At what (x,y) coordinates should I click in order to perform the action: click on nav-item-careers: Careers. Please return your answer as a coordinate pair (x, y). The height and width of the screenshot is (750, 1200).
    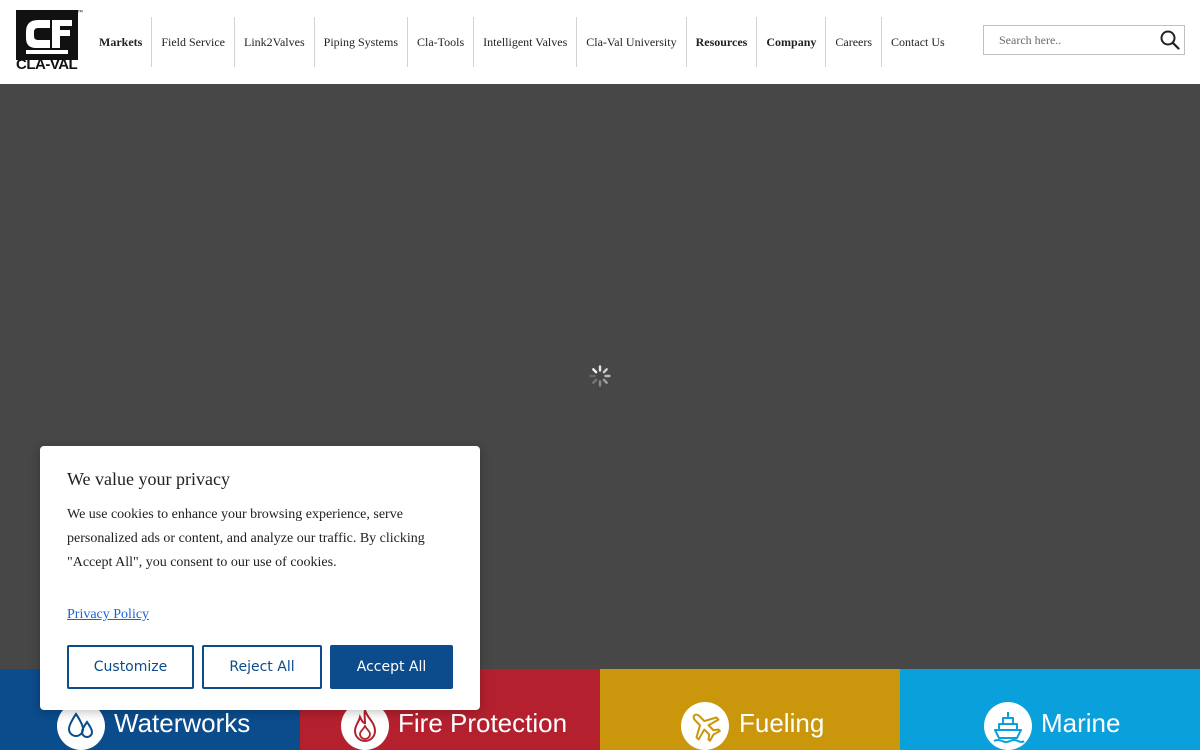
    Looking at the image, I should click on (853, 42).